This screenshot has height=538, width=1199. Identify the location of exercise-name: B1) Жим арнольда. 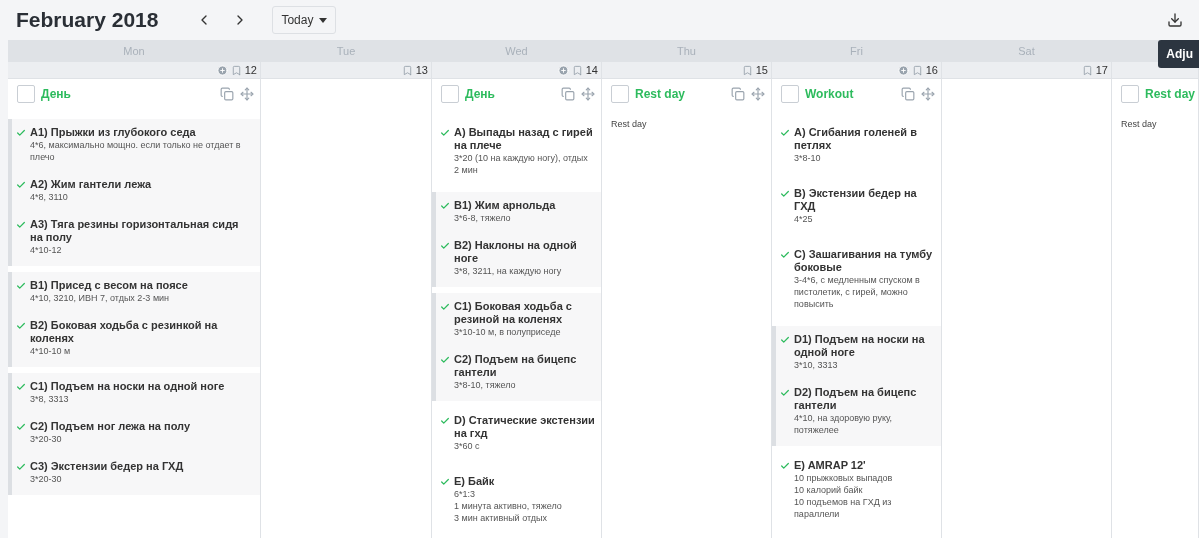
(505, 205).